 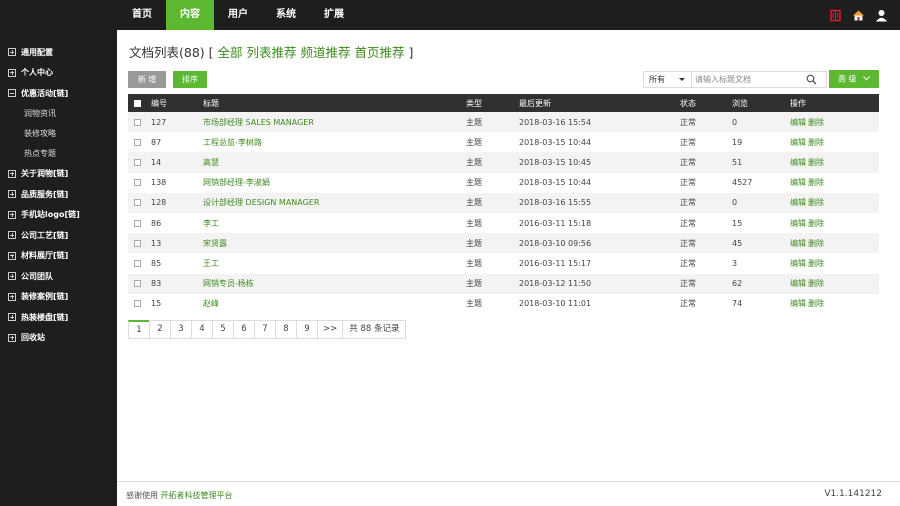 What do you see at coordinates (58, 297) in the screenshot?
I see `sidebar-item-9: 装修案例[链]` at bounding box center [58, 297].